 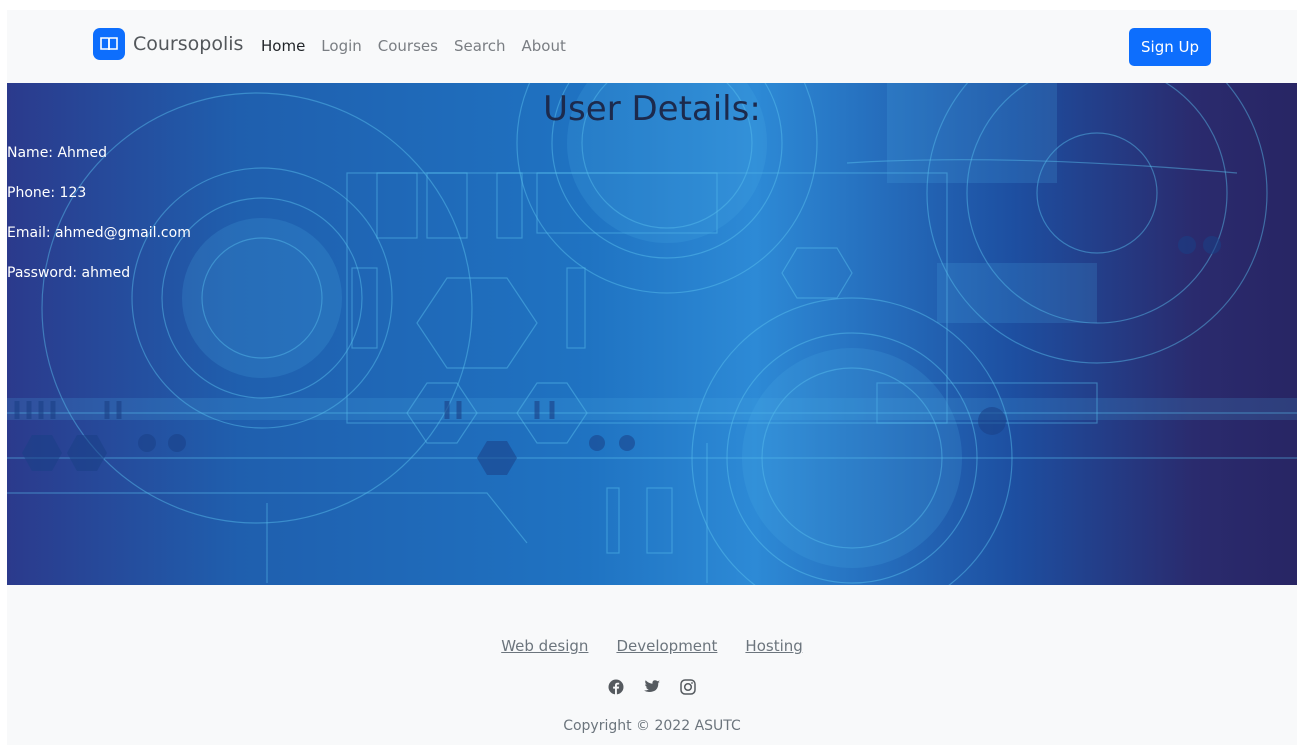 What do you see at coordinates (666, 646) in the screenshot?
I see `footer-link-development: Development` at bounding box center [666, 646].